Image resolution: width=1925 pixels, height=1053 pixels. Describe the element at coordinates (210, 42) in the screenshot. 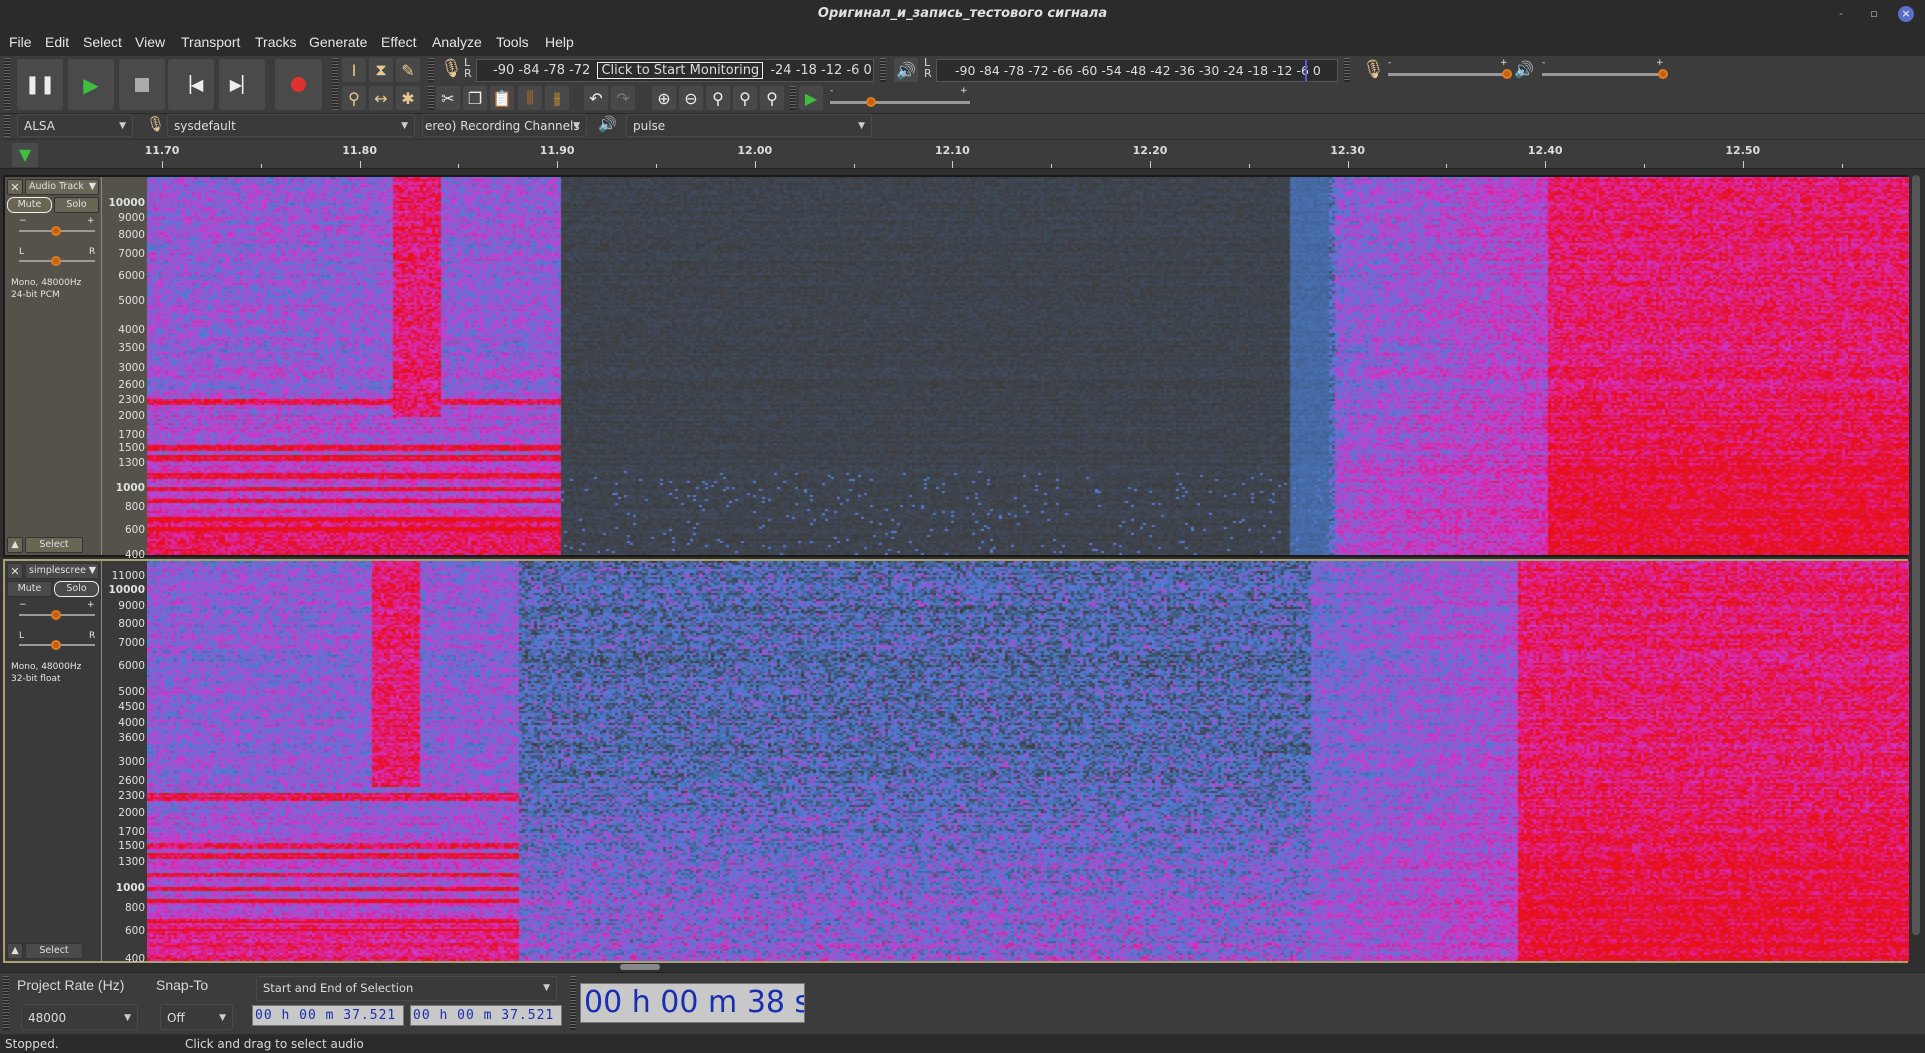

I see `menu-transport: Transport` at that location.